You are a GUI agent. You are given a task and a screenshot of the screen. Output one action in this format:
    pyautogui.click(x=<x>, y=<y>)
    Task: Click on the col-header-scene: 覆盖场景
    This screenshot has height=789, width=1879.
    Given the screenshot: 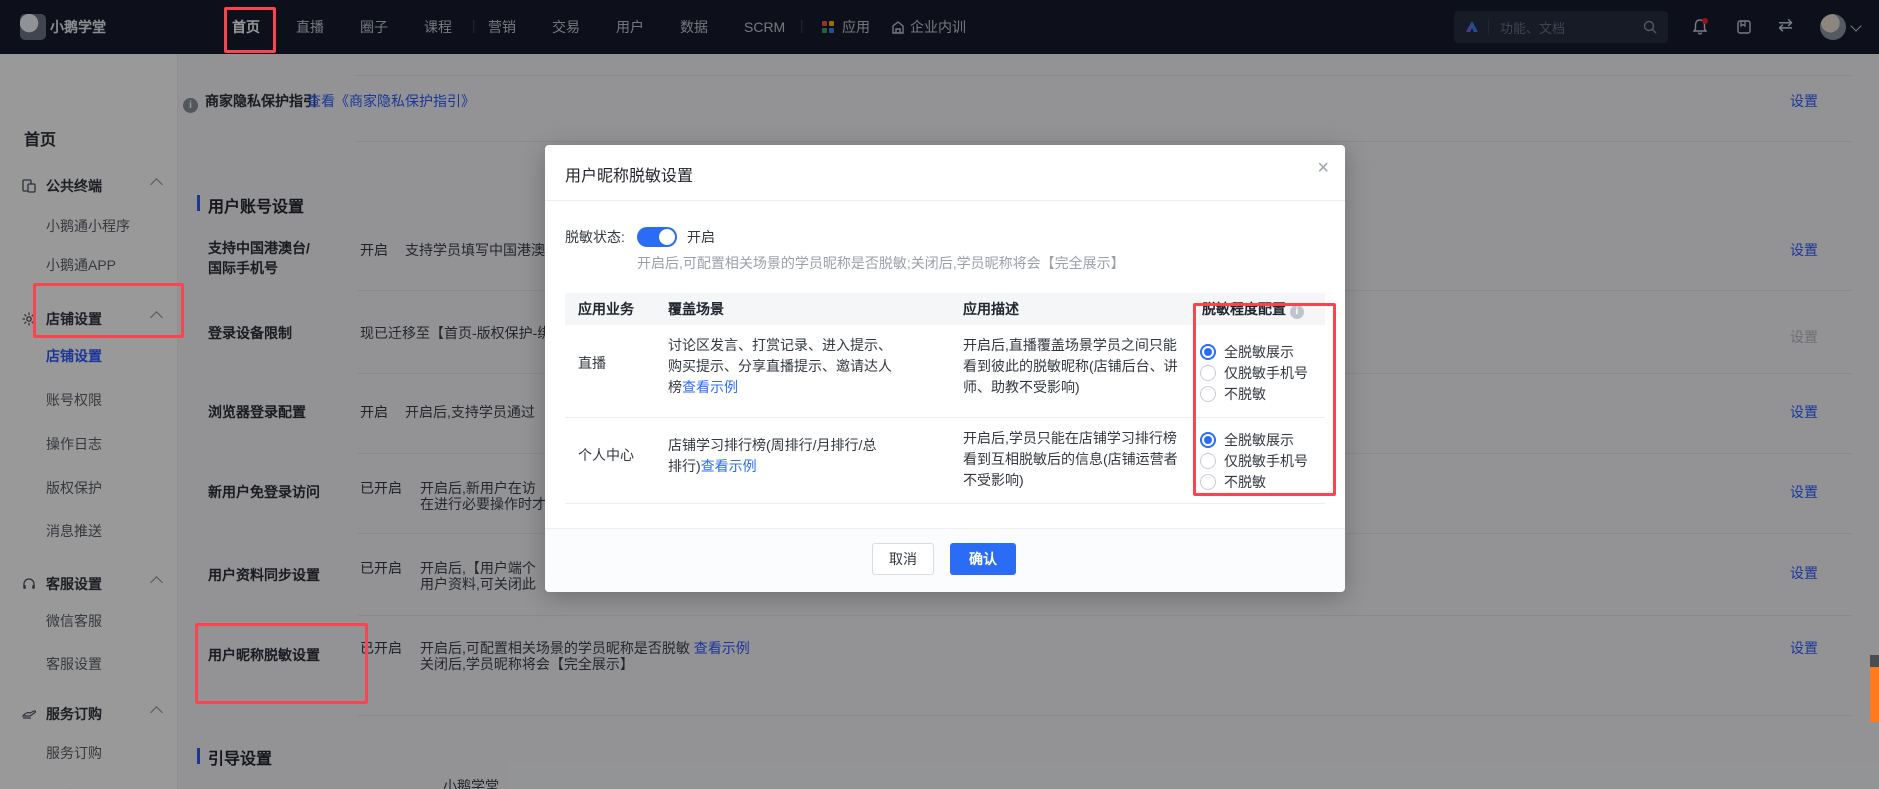 What is the action you would take?
    pyautogui.click(x=696, y=309)
    